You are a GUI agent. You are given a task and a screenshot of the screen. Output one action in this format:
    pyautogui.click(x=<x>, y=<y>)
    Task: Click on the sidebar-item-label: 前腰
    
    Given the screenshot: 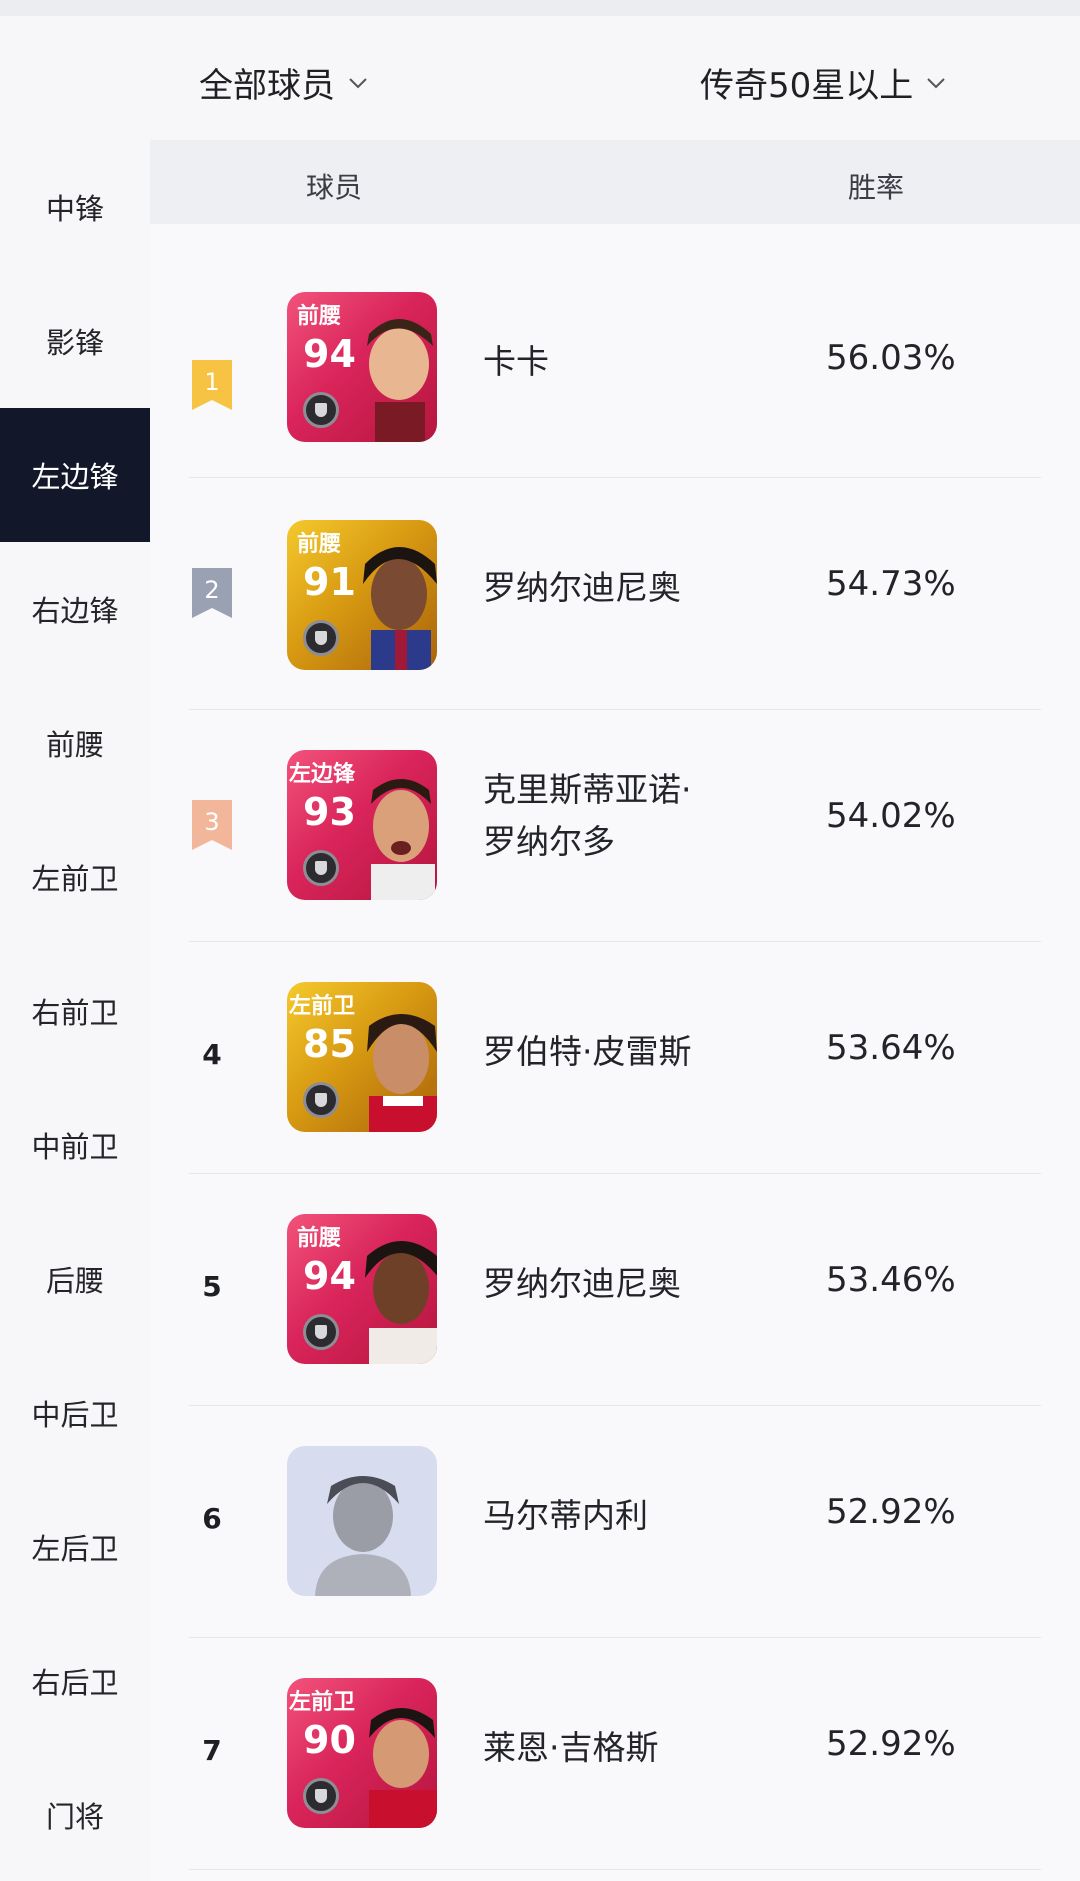 What is the action you would take?
    pyautogui.click(x=74, y=745)
    